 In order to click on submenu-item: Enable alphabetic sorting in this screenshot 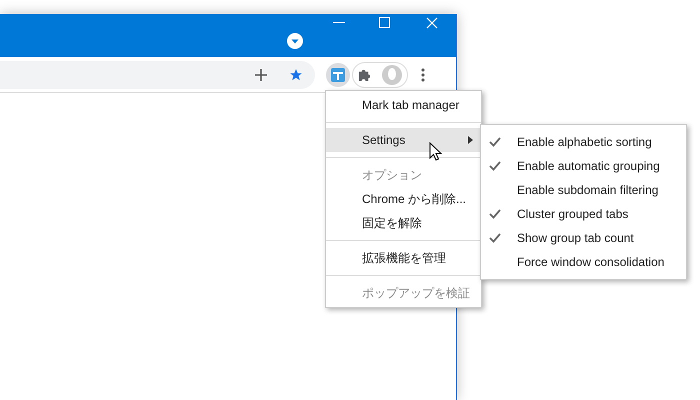, I will do `click(583, 142)`.